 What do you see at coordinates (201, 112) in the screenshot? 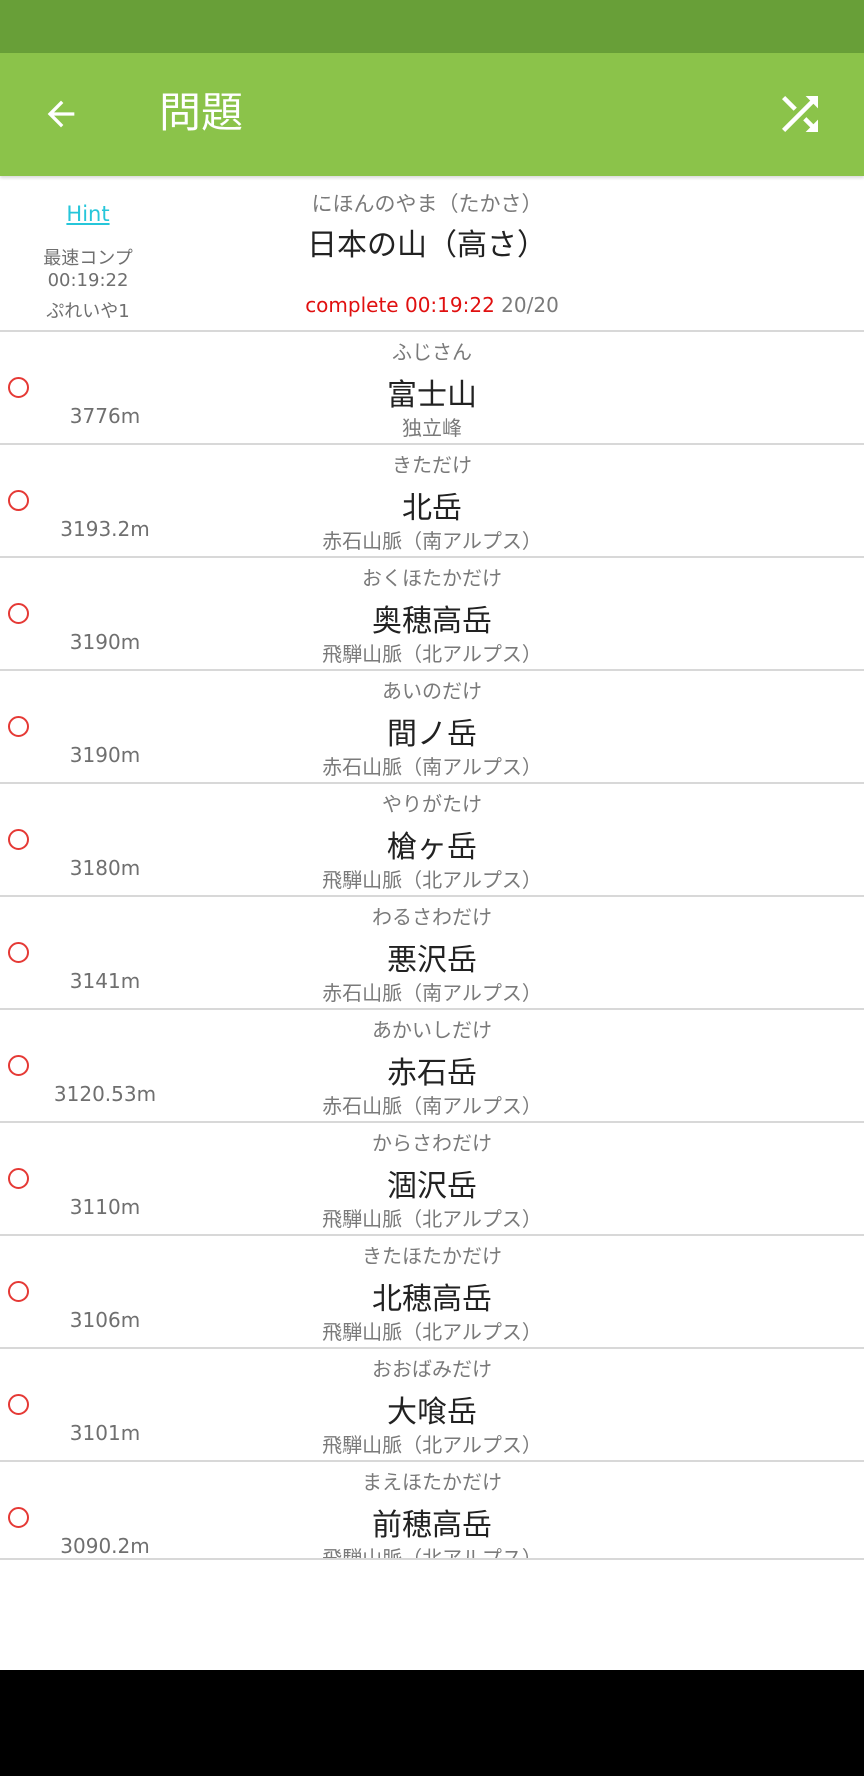
I see `page-title: 問題` at bounding box center [201, 112].